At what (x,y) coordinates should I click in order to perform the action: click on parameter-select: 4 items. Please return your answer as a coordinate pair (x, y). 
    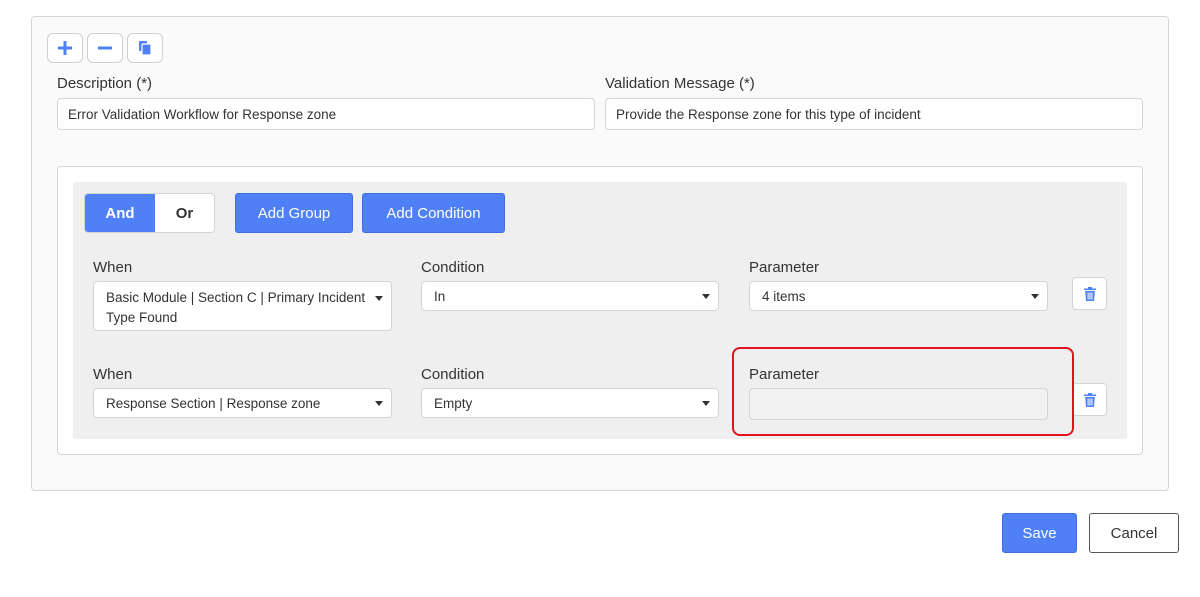
    Looking at the image, I should click on (898, 296).